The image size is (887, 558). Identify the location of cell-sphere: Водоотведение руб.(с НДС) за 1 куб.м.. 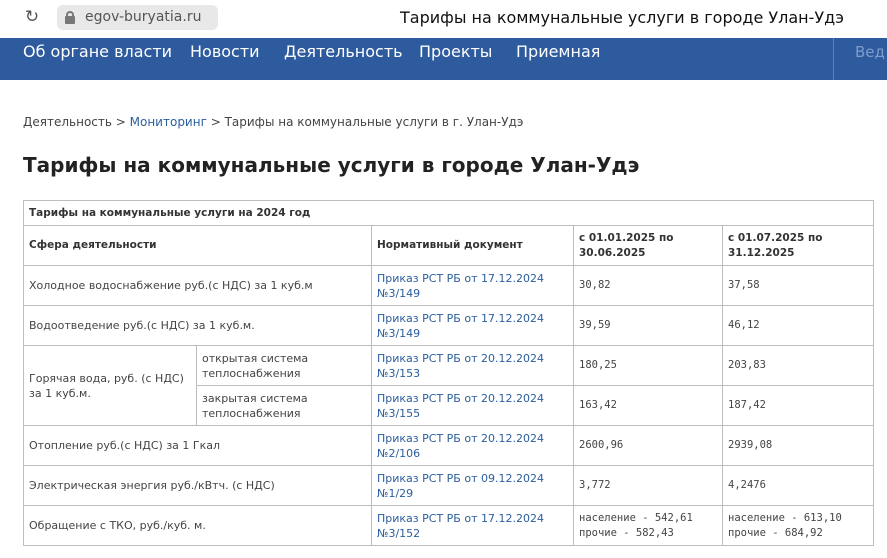
(197, 325).